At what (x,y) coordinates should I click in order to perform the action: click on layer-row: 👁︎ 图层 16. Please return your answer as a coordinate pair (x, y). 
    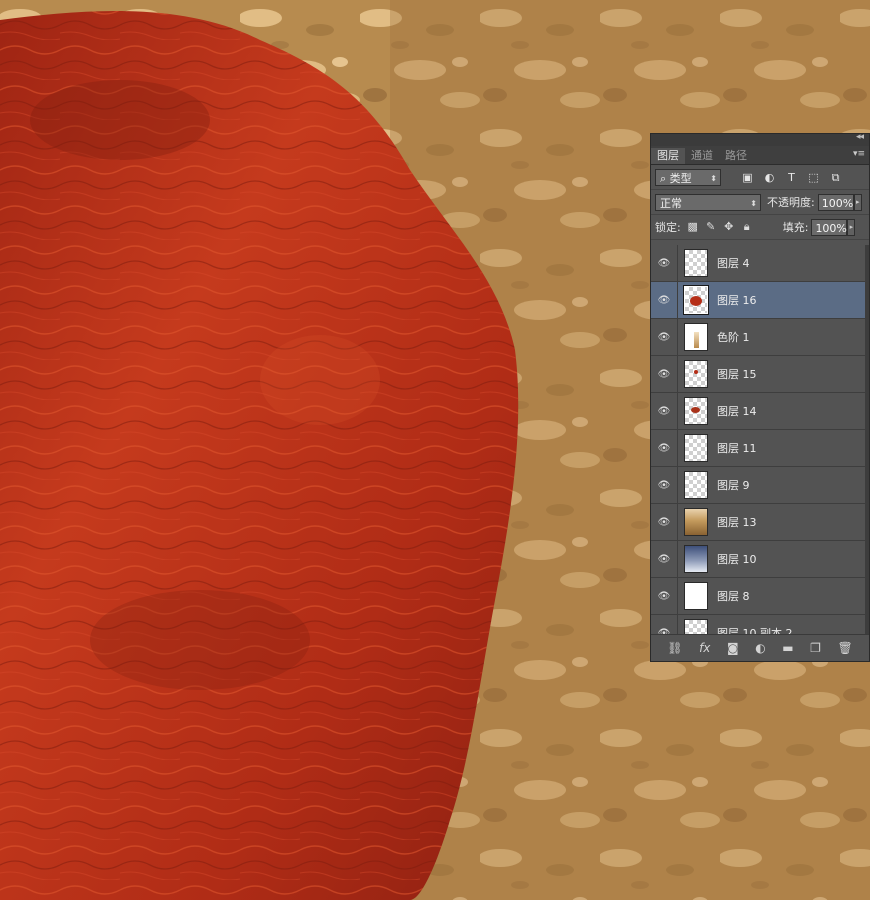
    Looking at the image, I should click on (759, 300).